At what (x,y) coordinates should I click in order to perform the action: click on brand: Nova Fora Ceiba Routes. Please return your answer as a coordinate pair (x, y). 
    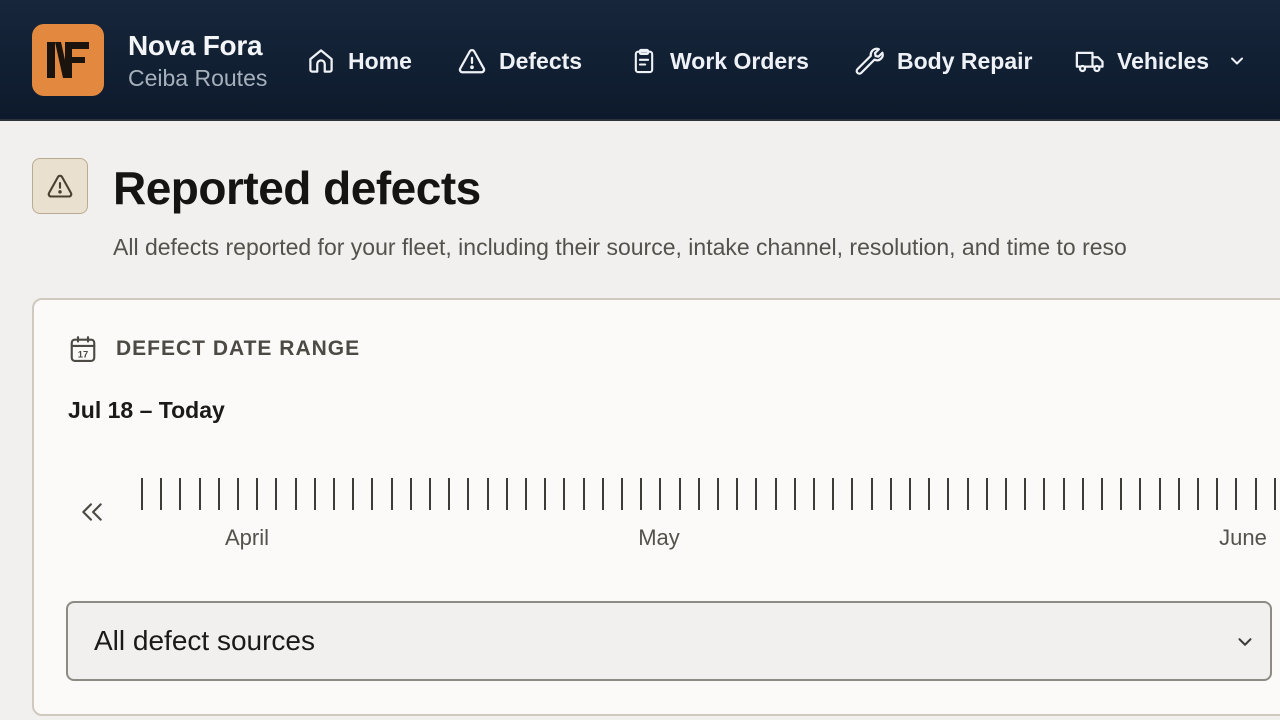
    Looking at the image, I should click on (197, 61).